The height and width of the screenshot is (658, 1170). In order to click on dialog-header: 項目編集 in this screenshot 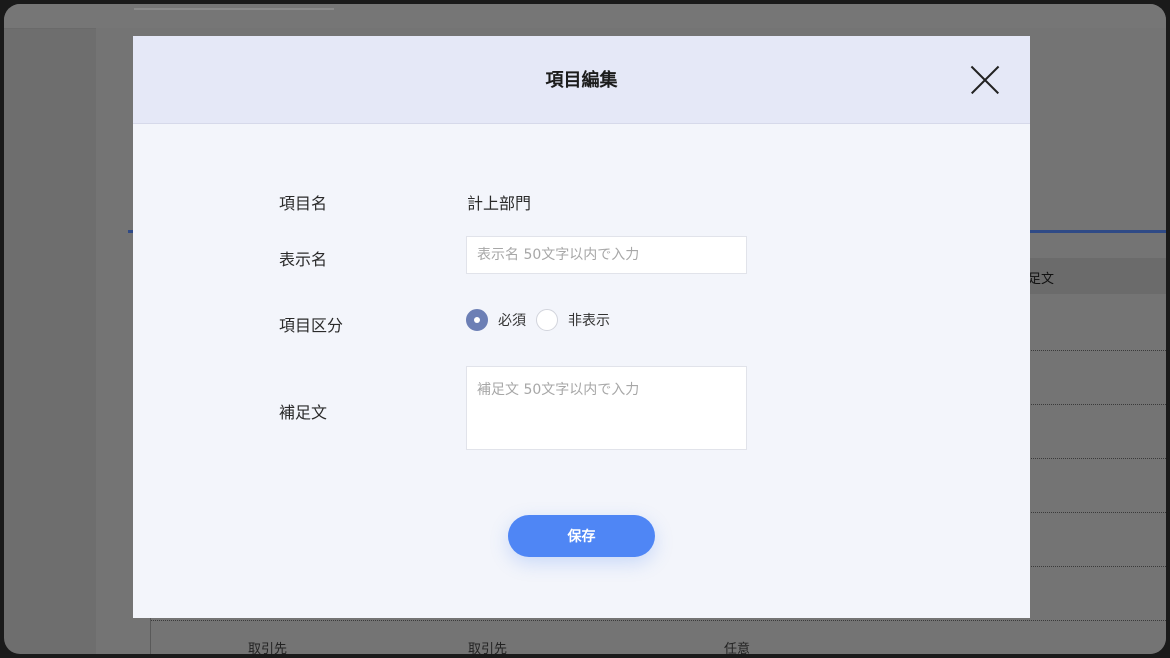, I will do `click(581, 80)`.